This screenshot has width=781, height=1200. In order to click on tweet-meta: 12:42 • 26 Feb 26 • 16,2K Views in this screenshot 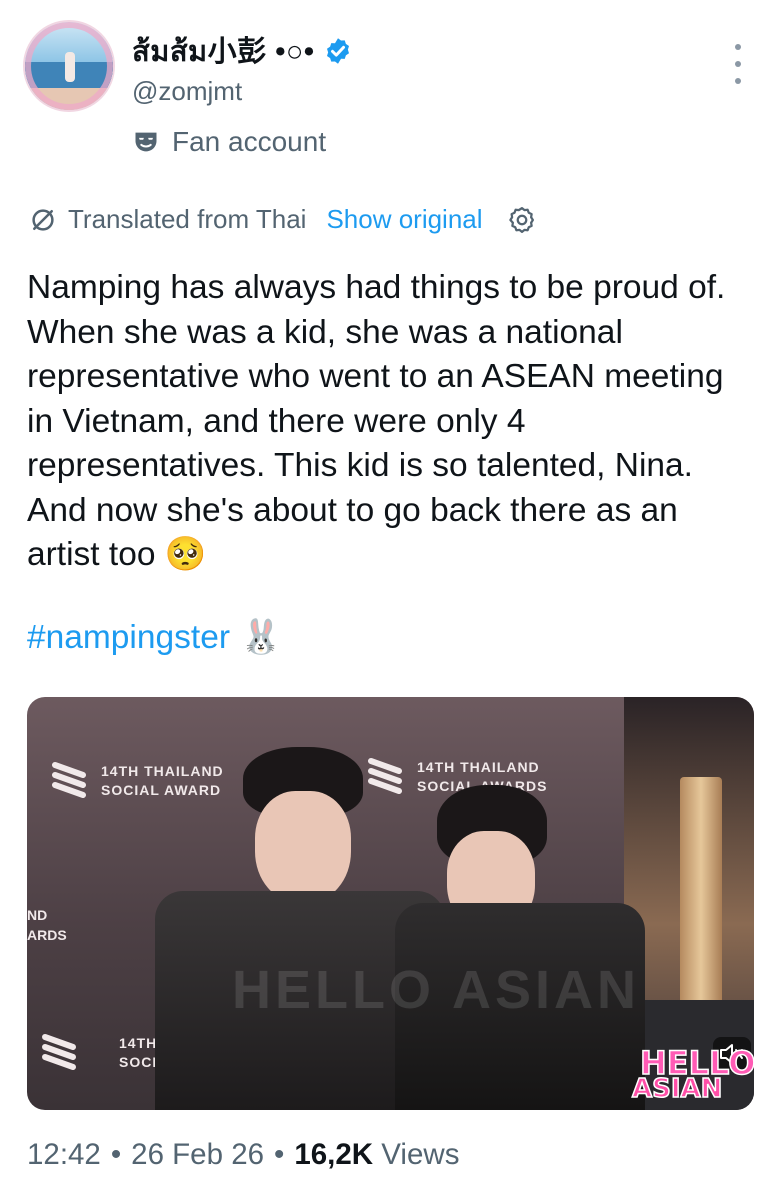, I will do `click(243, 1155)`.